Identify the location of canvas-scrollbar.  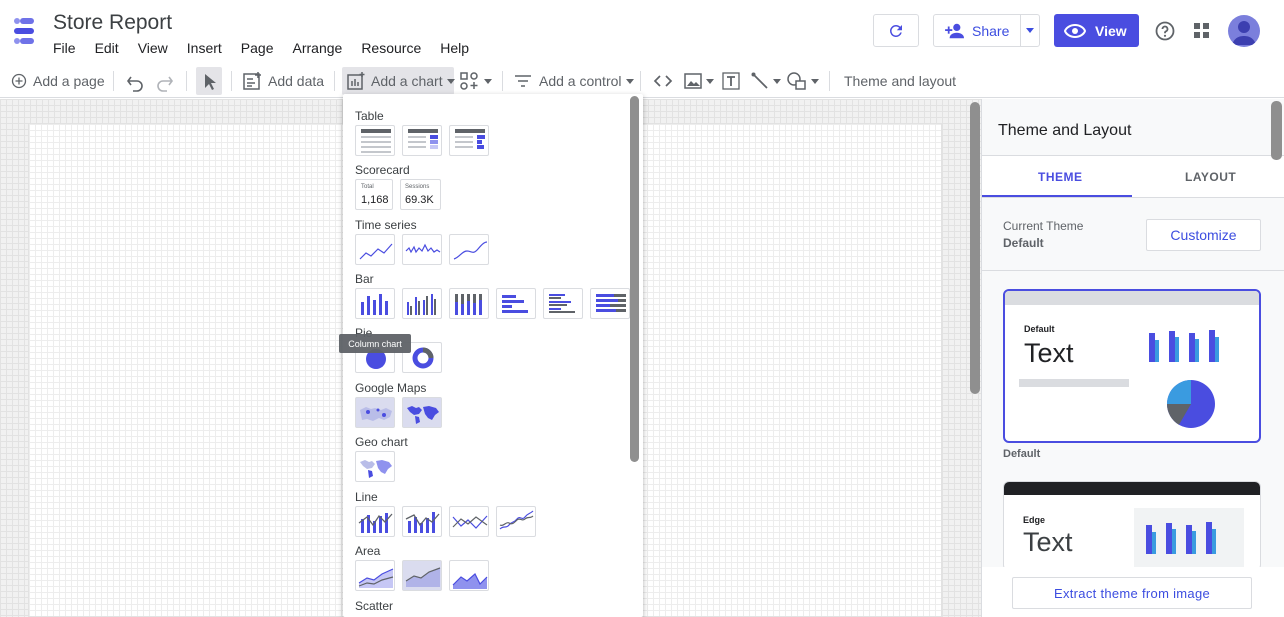
(975, 248).